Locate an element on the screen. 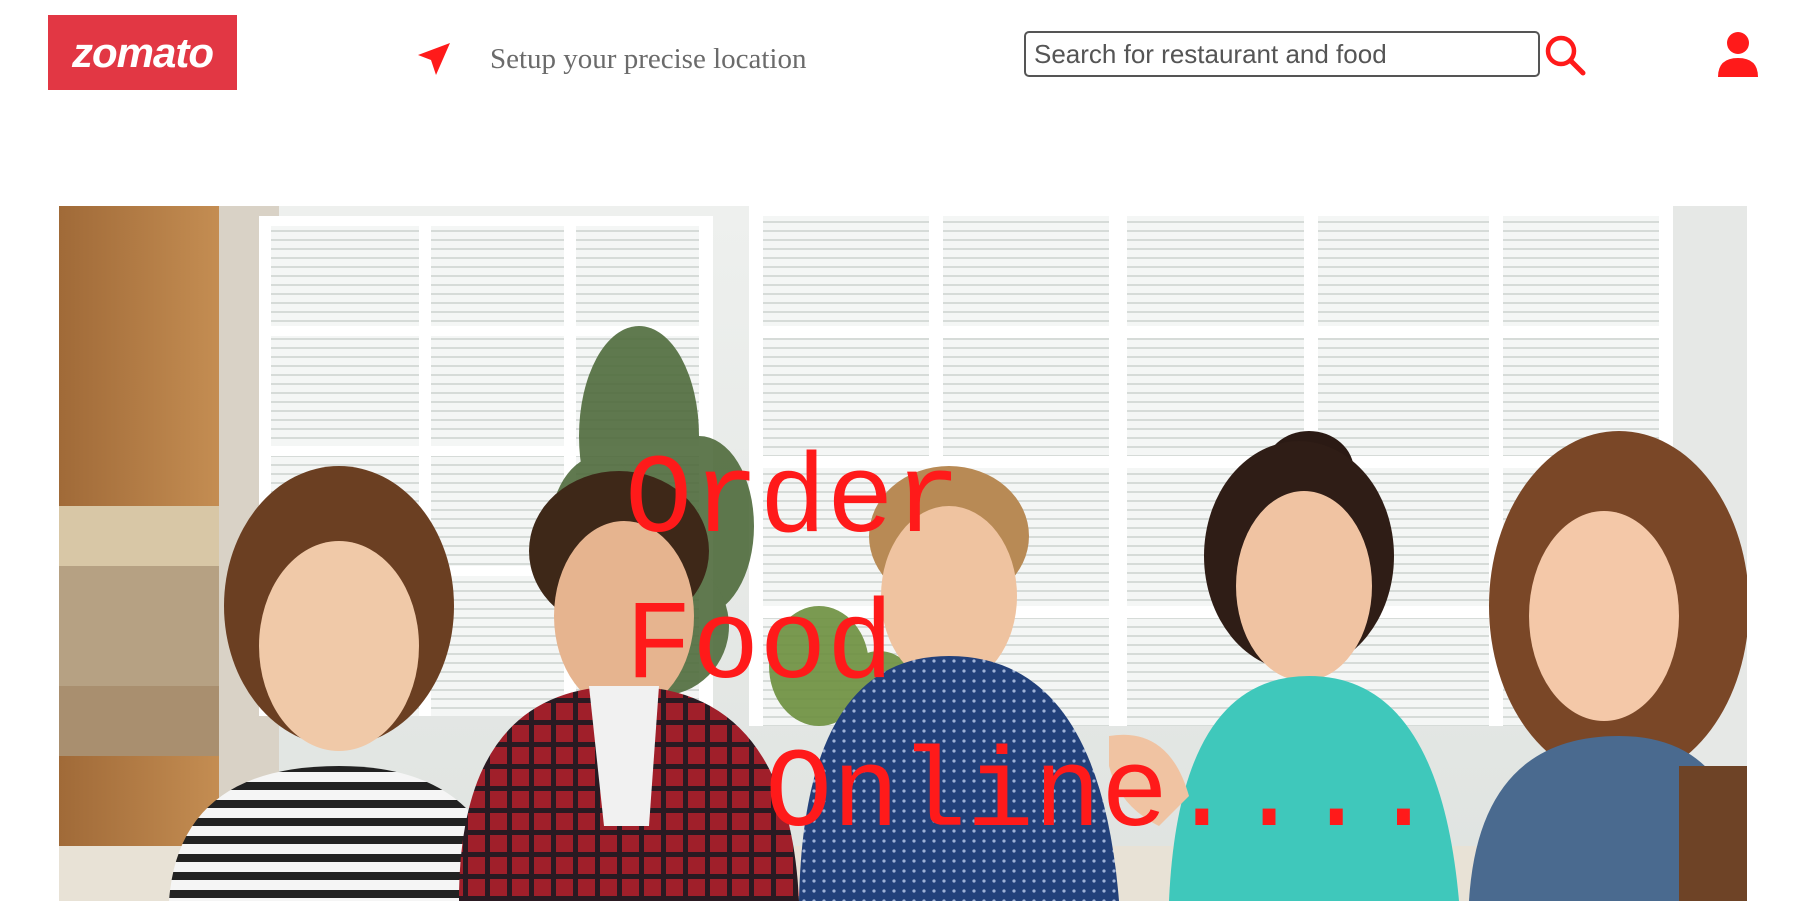 This screenshot has height=901, width=1796. search-box is located at coordinates (1282, 54).